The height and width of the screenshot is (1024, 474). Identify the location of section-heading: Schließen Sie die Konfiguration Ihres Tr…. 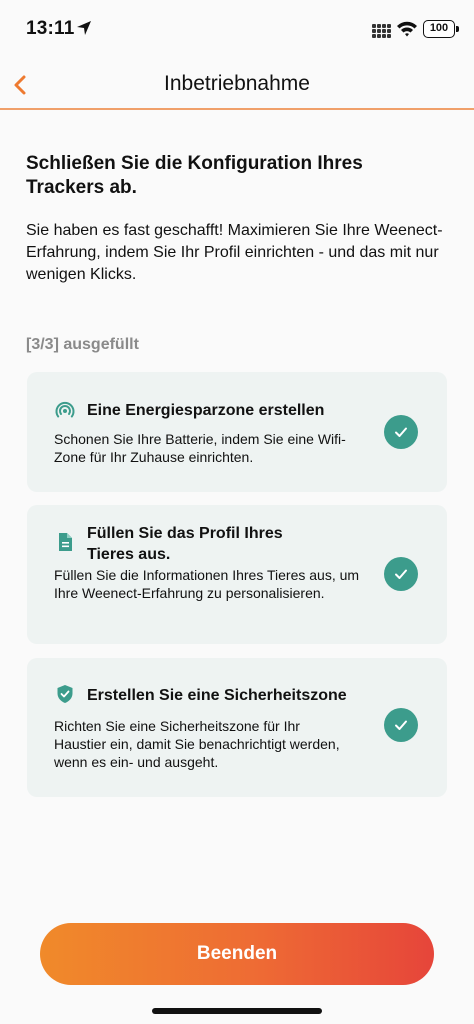
(194, 175).